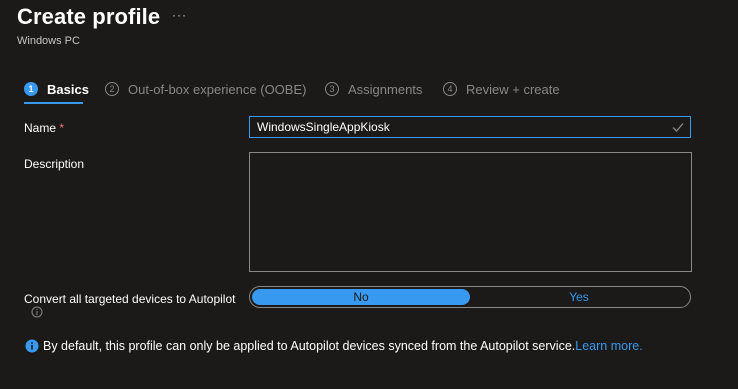  What do you see at coordinates (361, 297) in the screenshot?
I see `toggle-option-no: No` at bounding box center [361, 297].